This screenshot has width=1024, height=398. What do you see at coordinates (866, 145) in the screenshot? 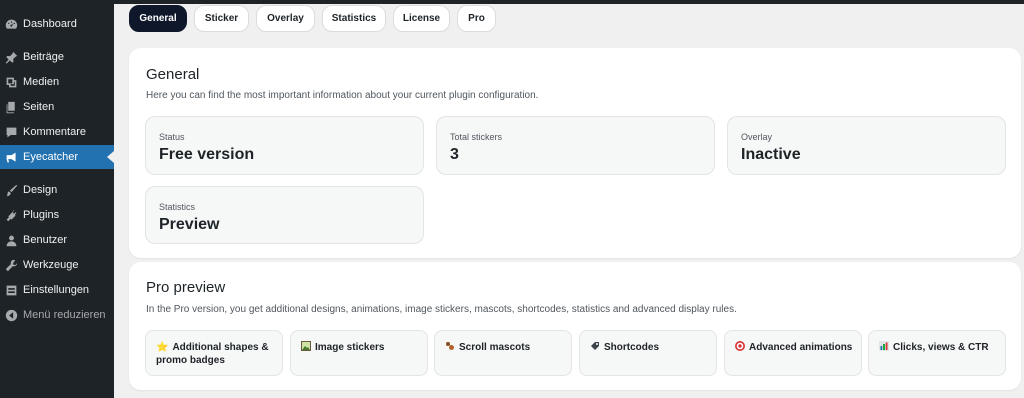
I see `stat-overlay: Overlay Inactive` at bounding box center [866, 145].